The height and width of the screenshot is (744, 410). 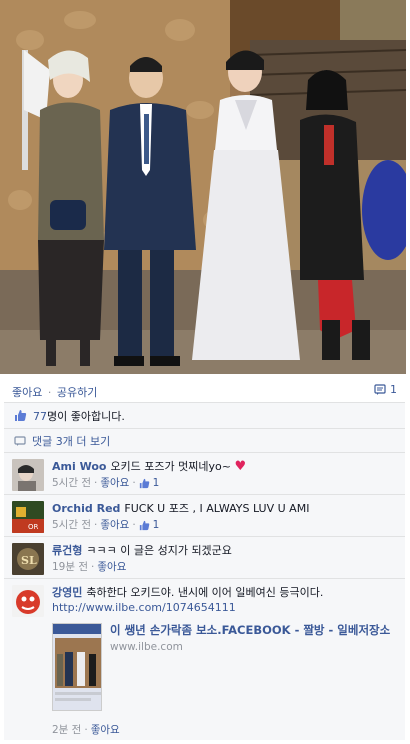 I want to click on avatar: SL, so click(x=28, y=559).